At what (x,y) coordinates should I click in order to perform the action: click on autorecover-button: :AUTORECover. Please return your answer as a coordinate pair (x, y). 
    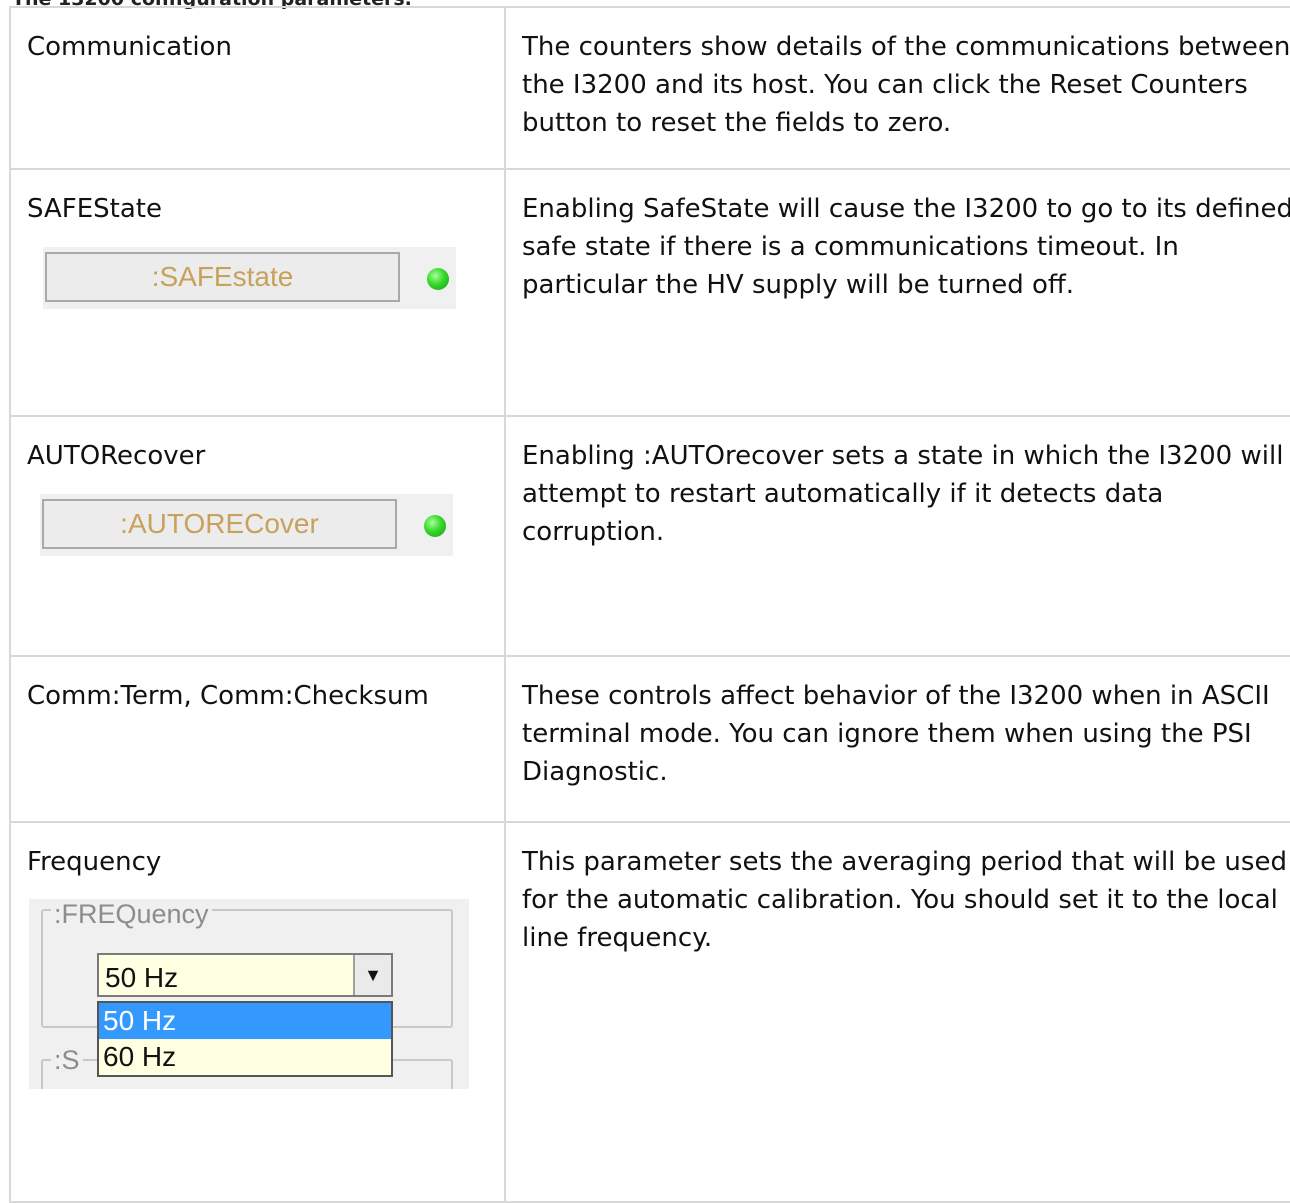
    Looking at the image, I should click on (219, 524).